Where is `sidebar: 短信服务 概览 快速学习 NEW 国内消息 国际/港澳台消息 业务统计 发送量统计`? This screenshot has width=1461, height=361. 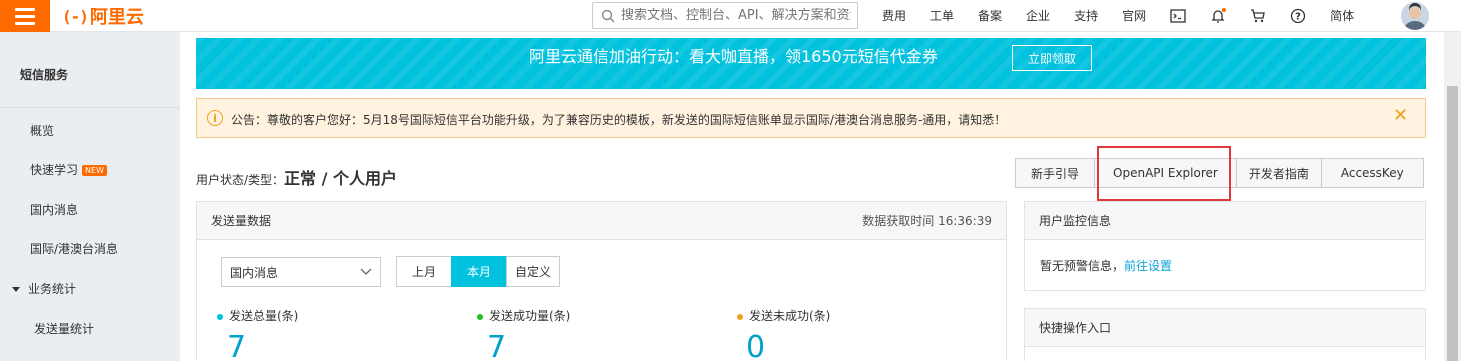
sidebar: 短信服务 概览 快速学习 NEW 国内消息 国际/港澳台消息 业务统计 发送量统计 is located at coordinates (90, 196).